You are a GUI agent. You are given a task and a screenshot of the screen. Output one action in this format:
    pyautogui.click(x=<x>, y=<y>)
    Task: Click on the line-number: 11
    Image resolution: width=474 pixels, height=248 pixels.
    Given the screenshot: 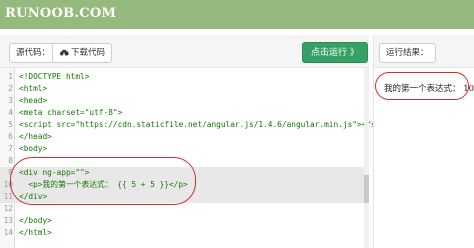 What is the action you would take?
    pyautogui.click(x=8, y=196)
    